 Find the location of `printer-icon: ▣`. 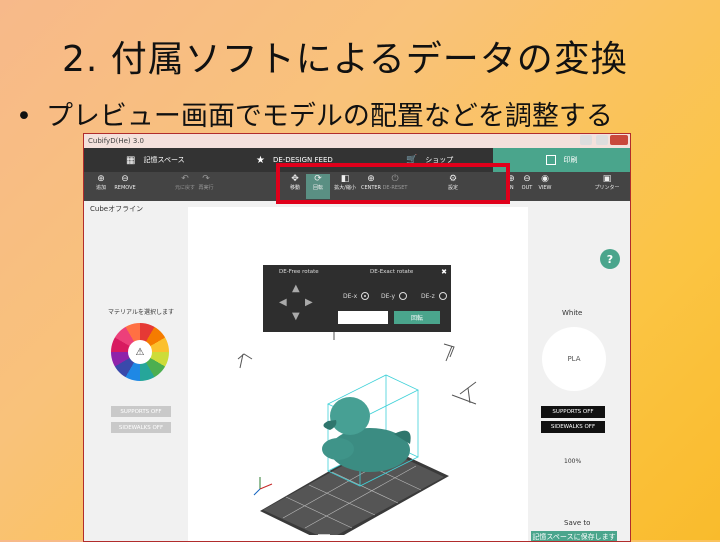

printer-icon: ▣ is located at coordinates (607, 179).